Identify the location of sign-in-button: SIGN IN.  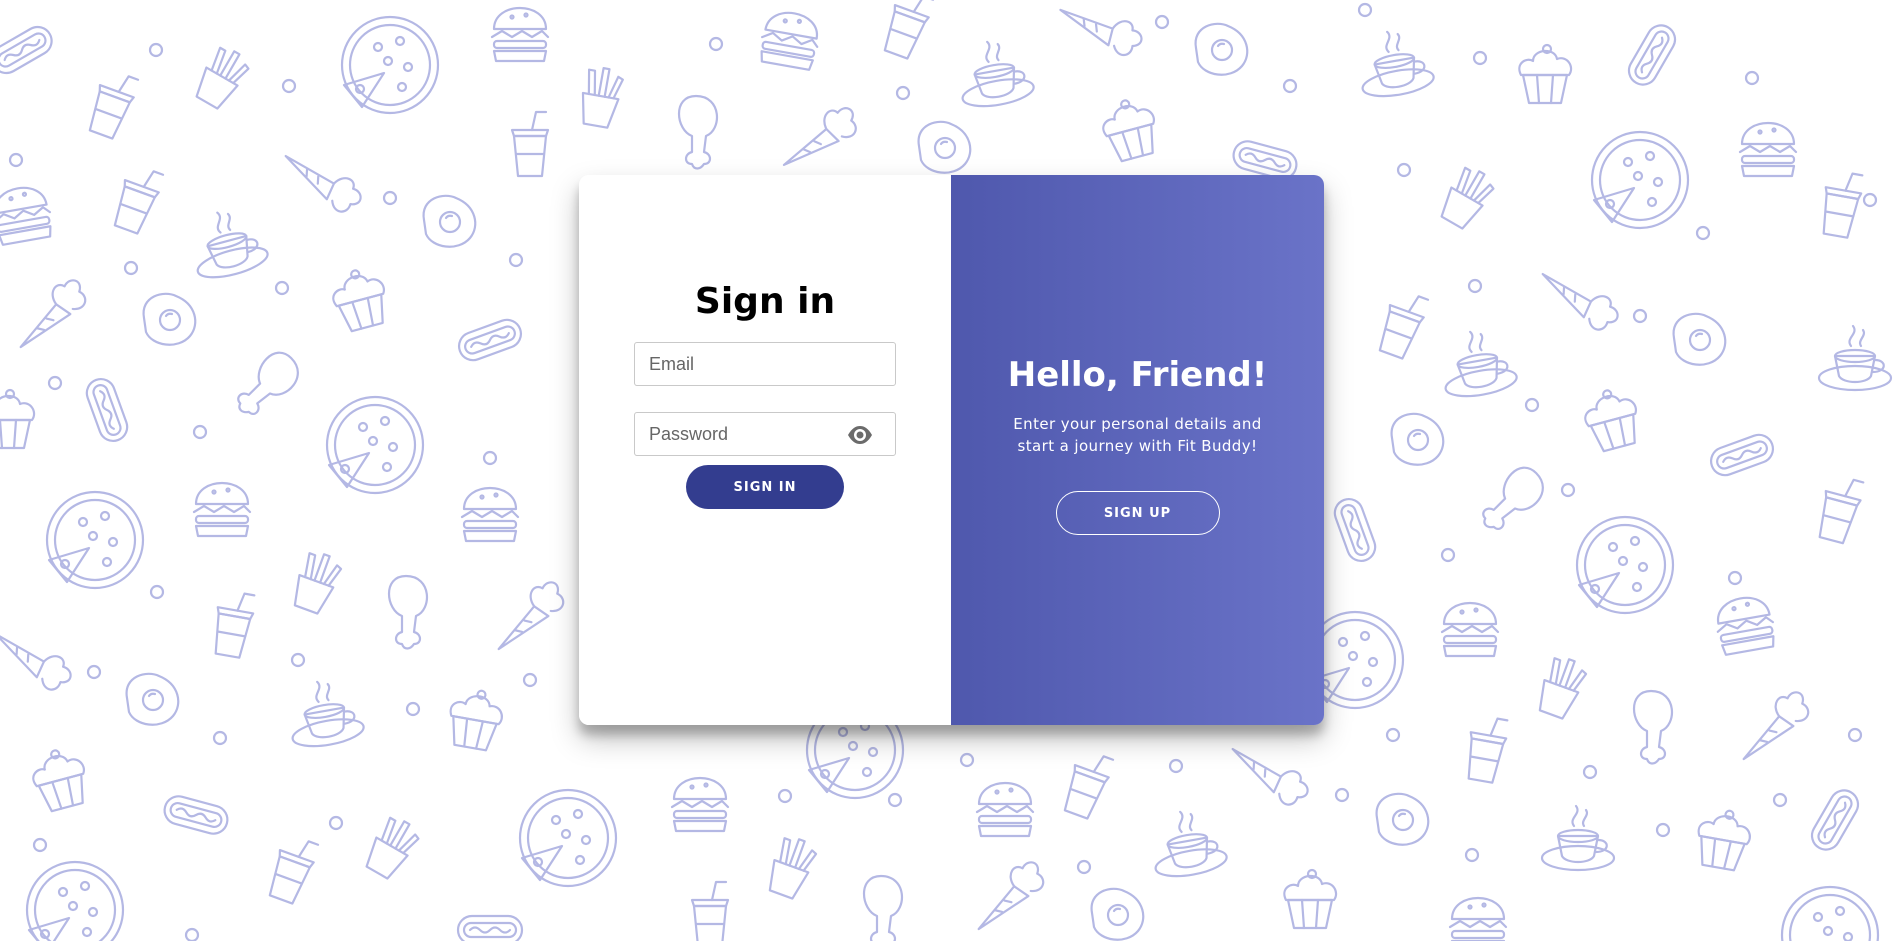
(765, 487).